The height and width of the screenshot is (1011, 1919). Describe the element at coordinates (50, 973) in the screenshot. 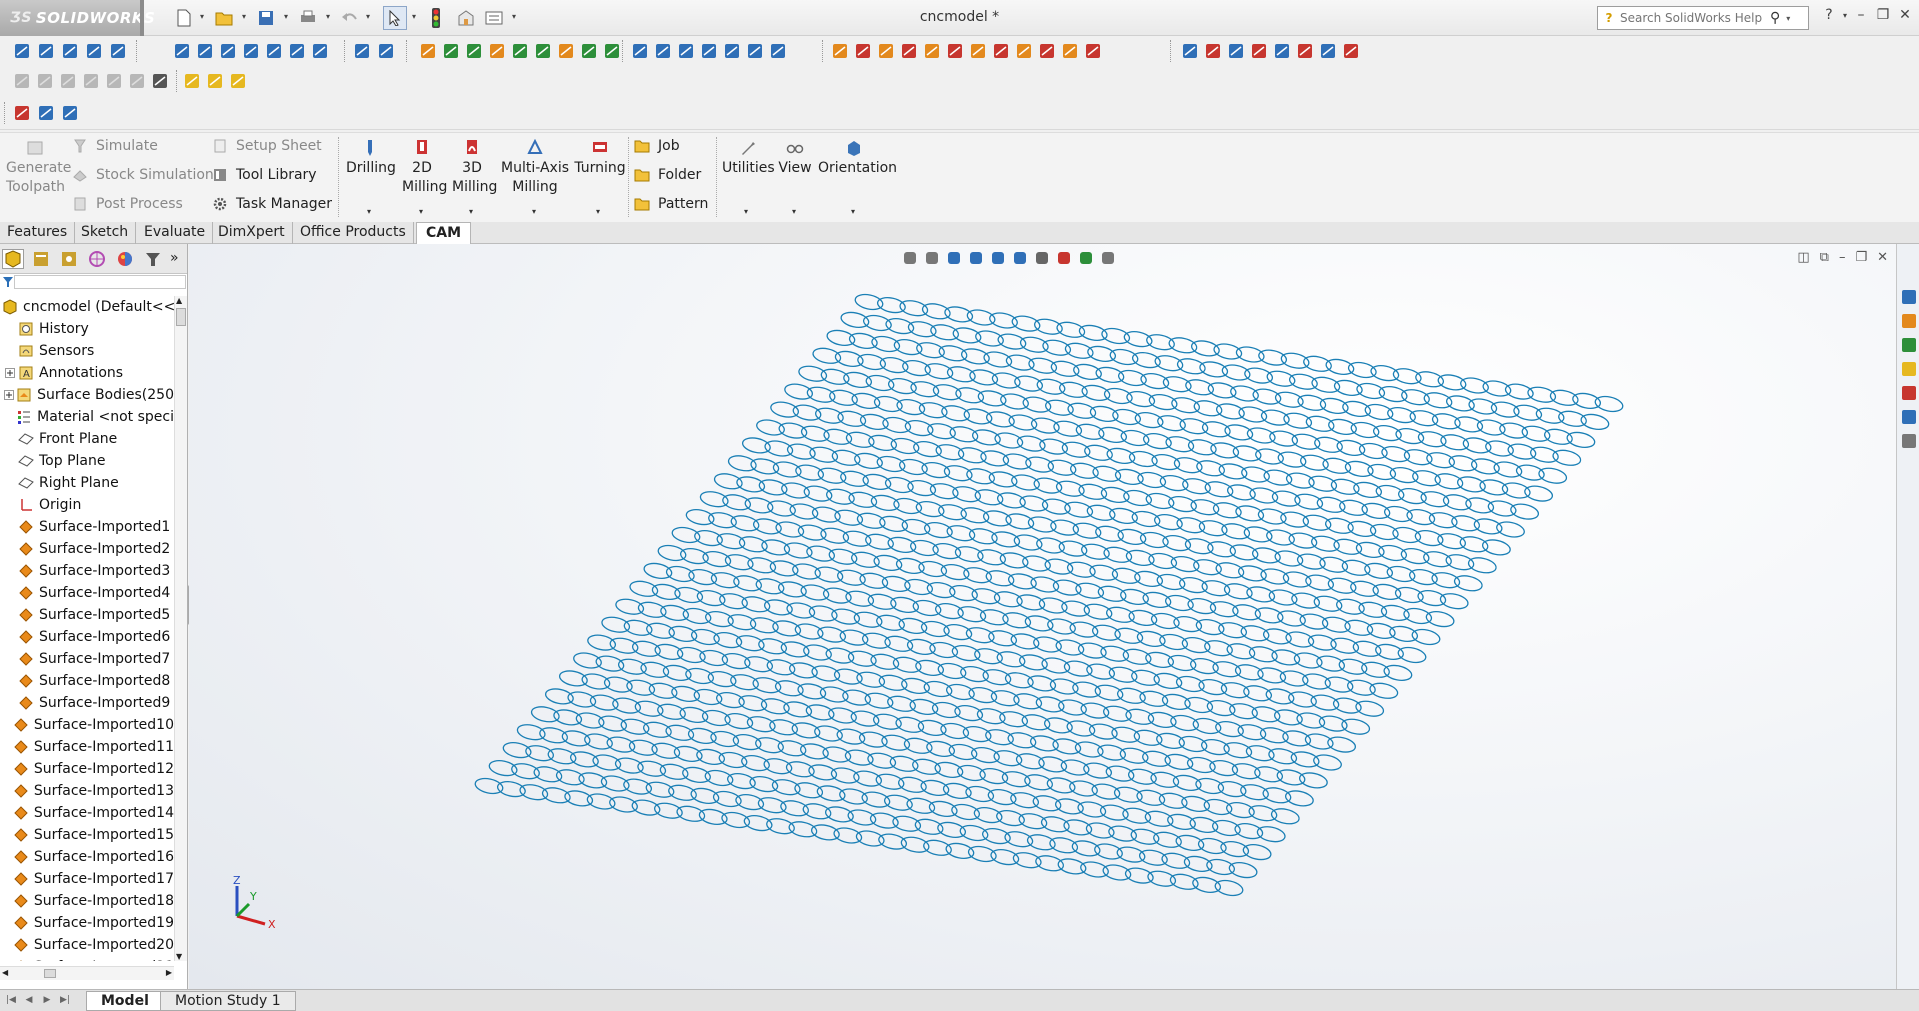

I see `hscroll-thumb` at that location.